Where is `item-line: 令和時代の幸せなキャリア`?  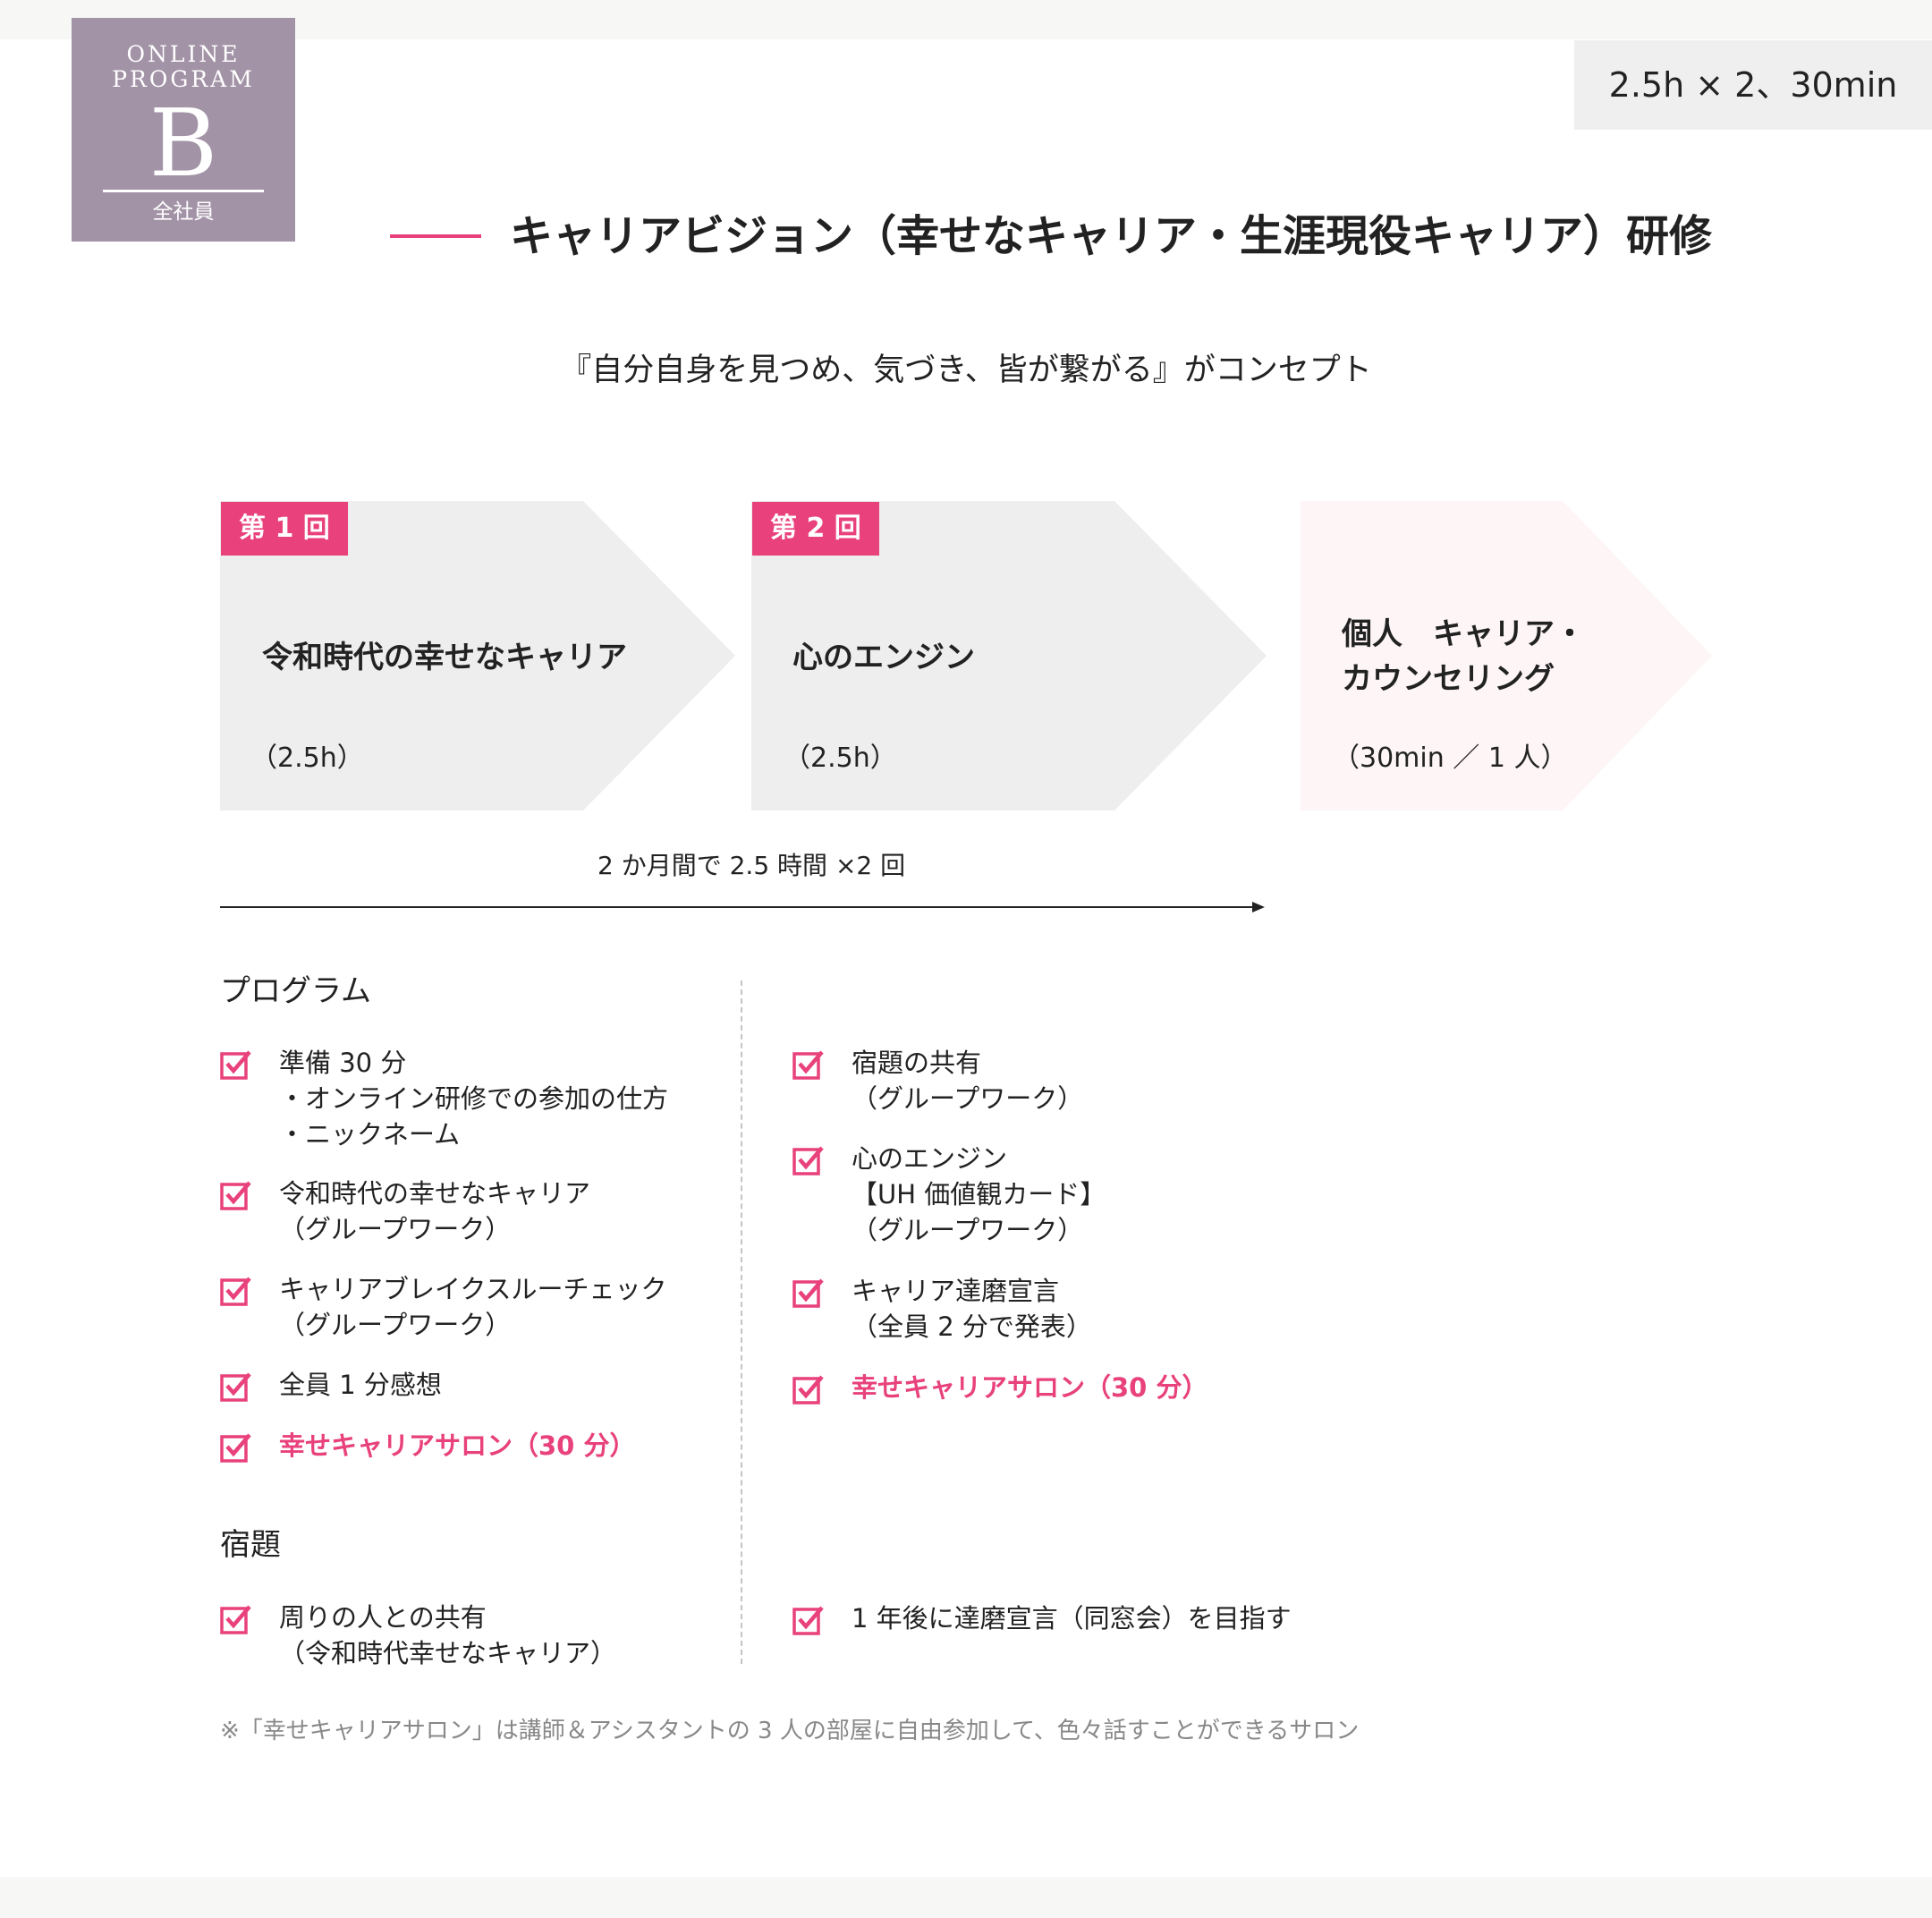 item-line: 令和時代の幸せなキャリア is located at coordinates (435, 1193).